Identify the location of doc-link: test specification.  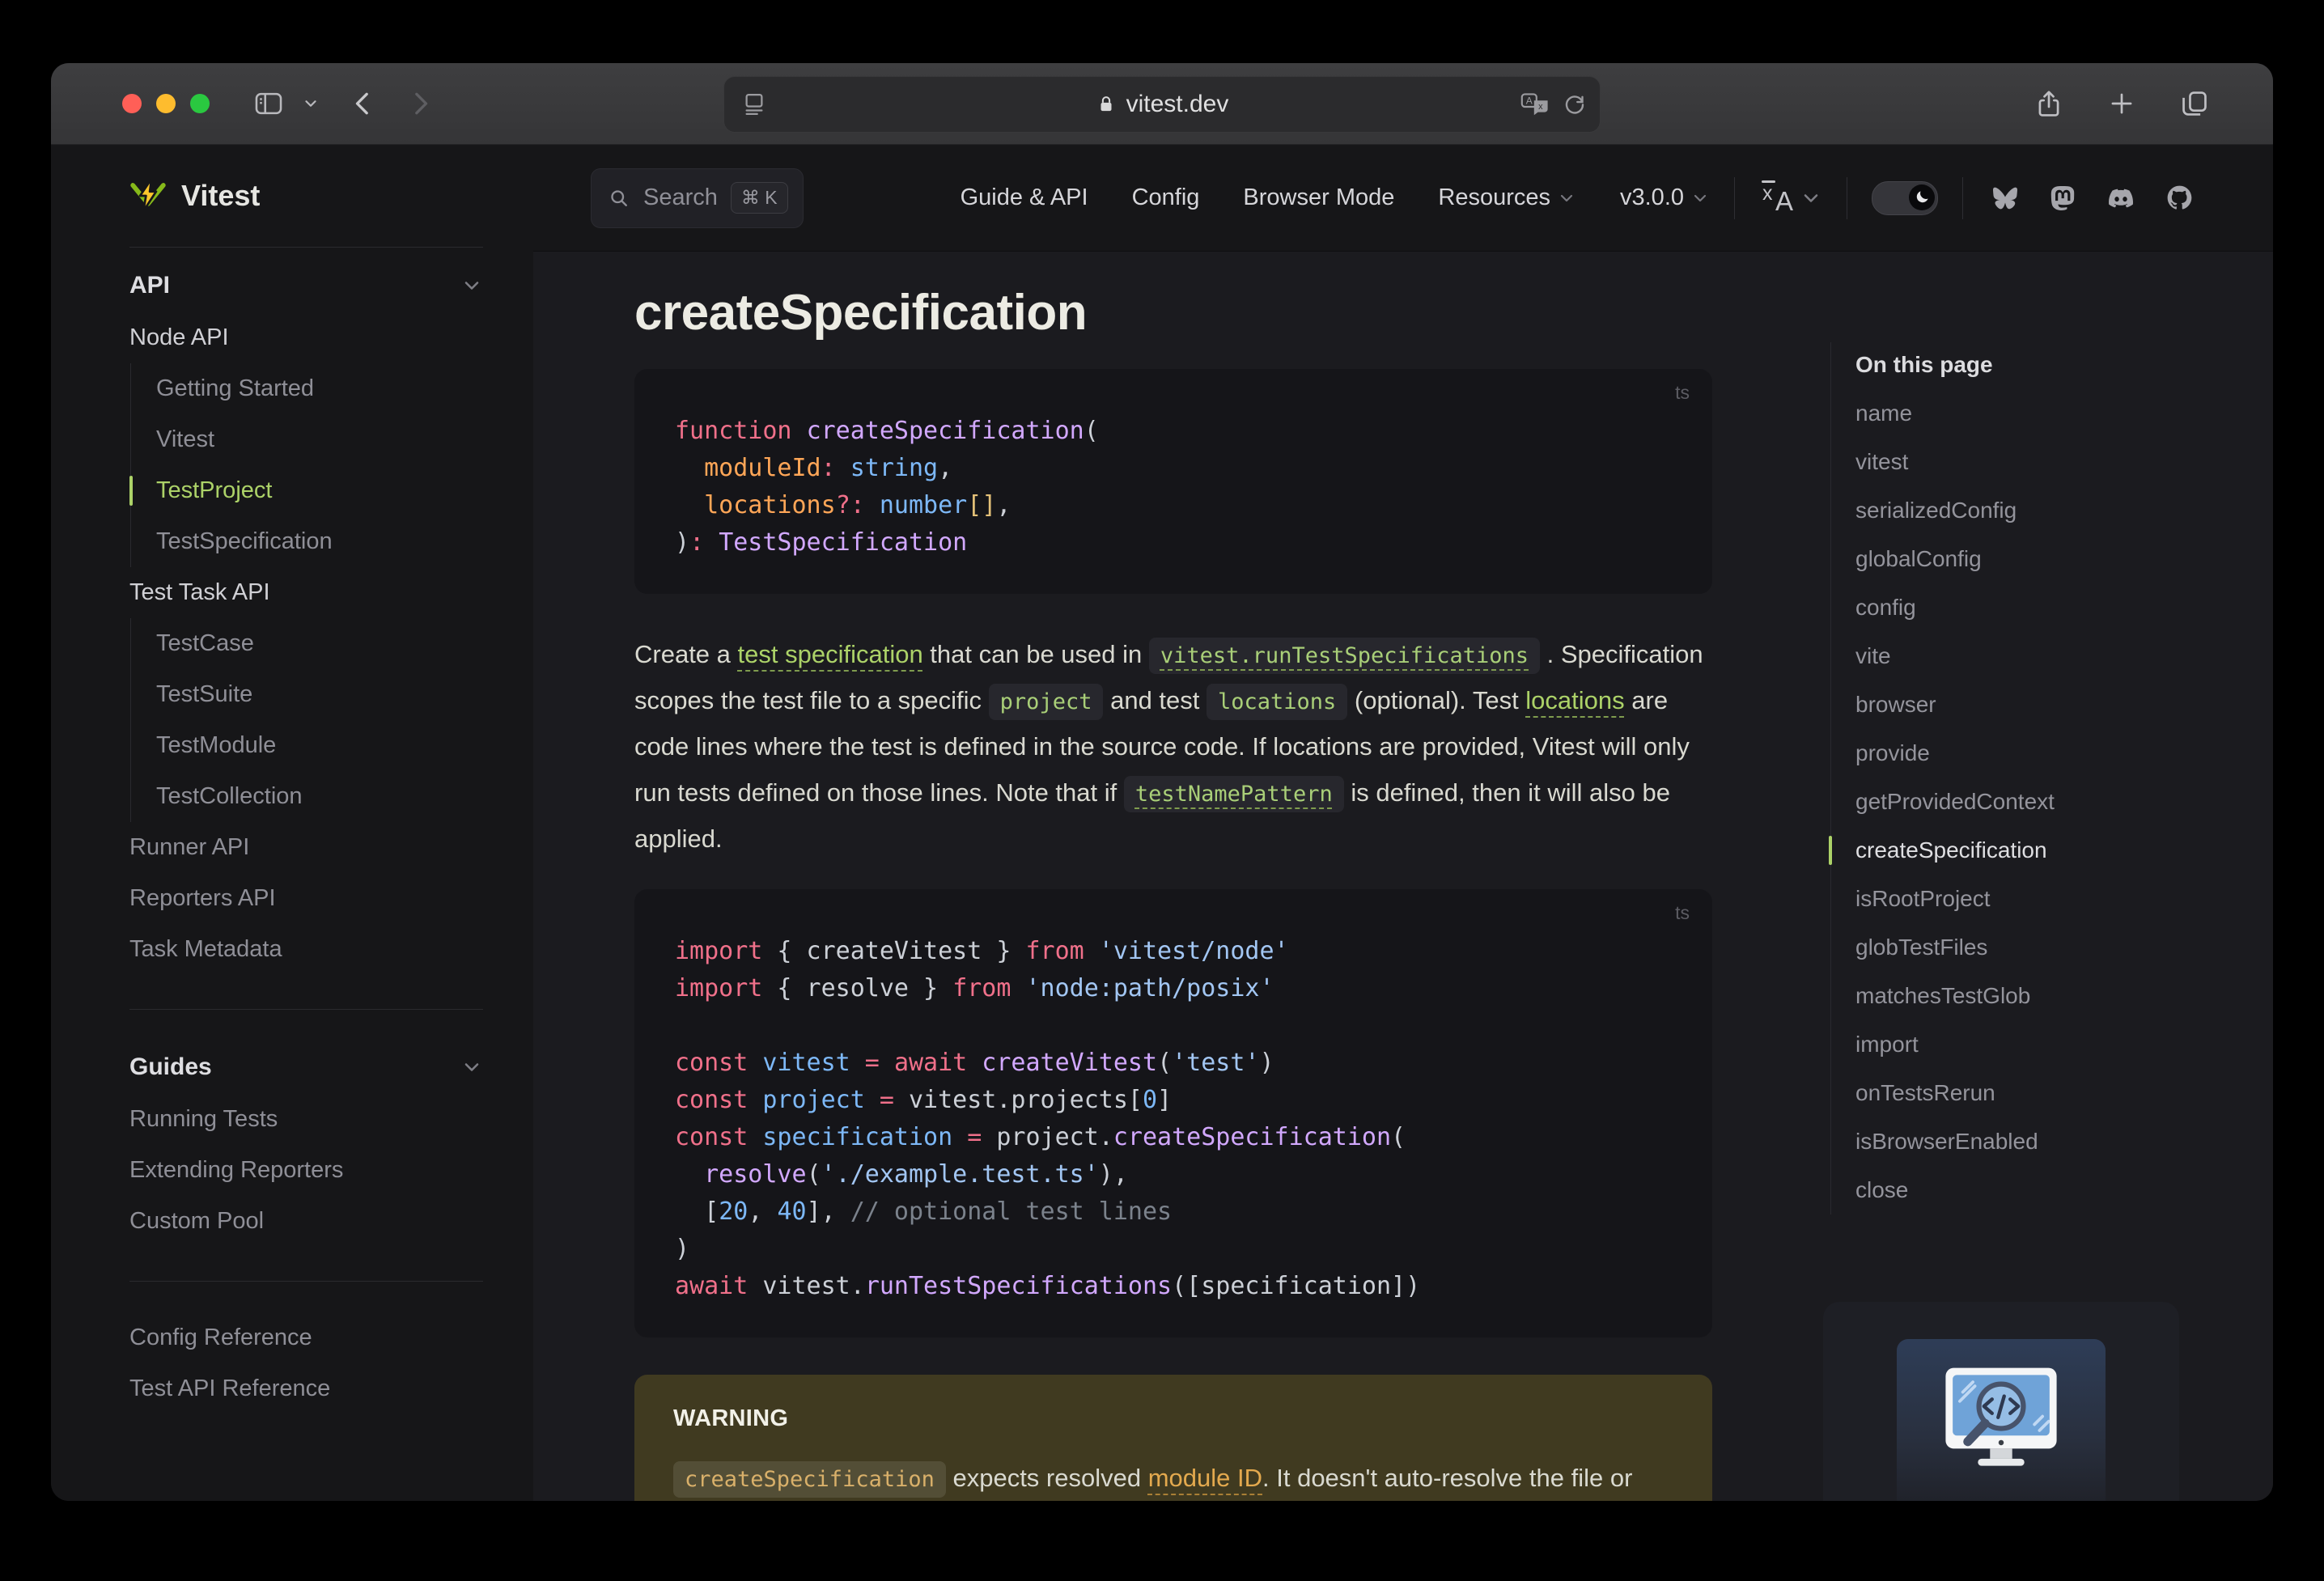
(831, 654).